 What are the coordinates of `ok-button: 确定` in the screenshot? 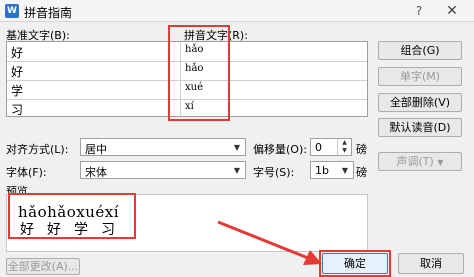 It's located at (355, 263).